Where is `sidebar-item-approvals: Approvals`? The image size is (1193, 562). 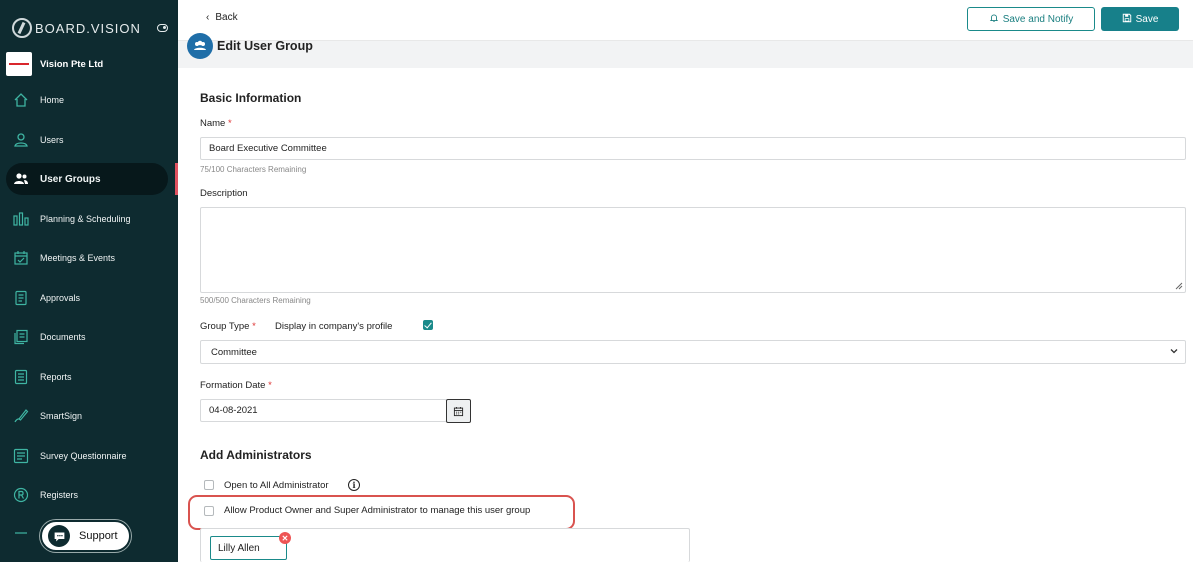
sidebar-item-approvals: Approvals is located at coordinates (87, 298).